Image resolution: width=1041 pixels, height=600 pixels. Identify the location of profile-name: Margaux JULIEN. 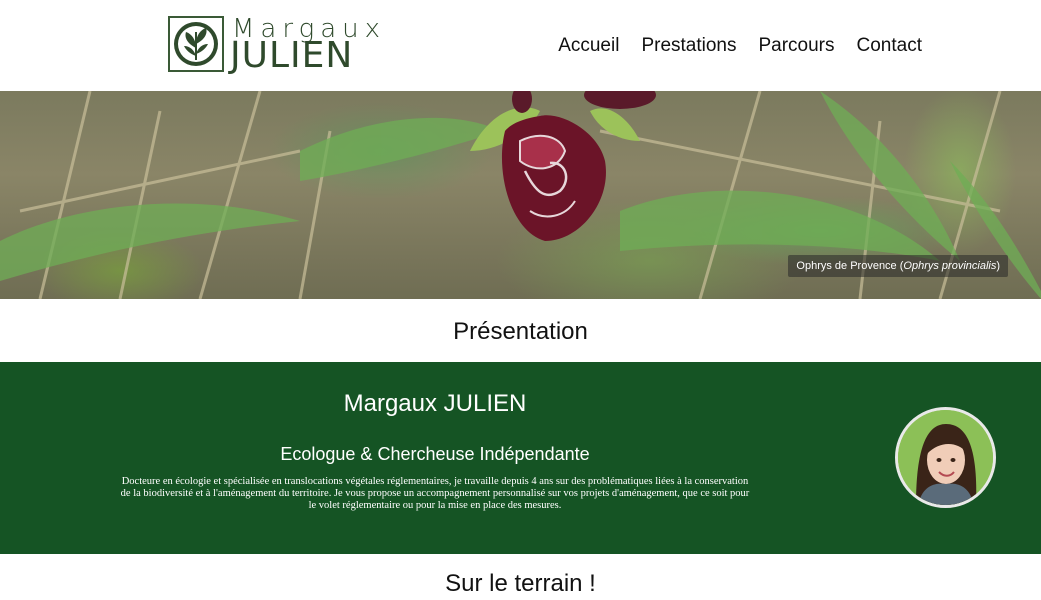
(435, 403).